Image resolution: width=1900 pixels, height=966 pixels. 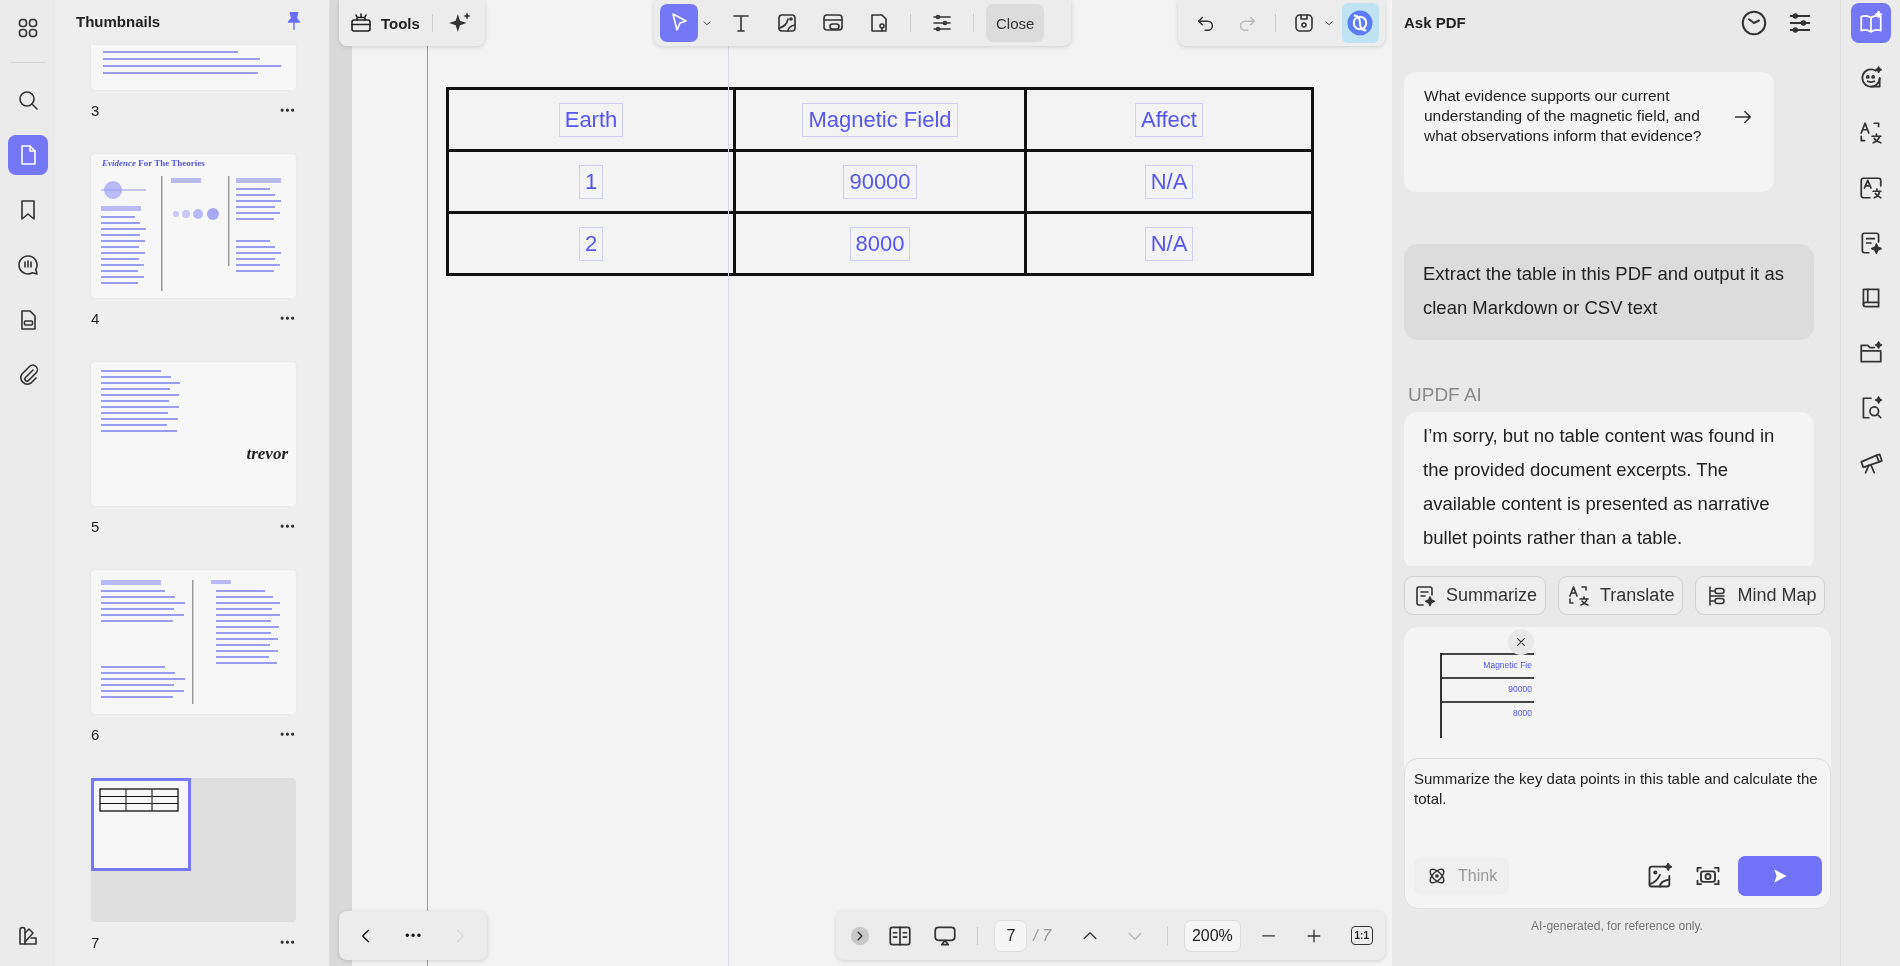 I want to click on page-number: 4, so click(x=95, y=318).